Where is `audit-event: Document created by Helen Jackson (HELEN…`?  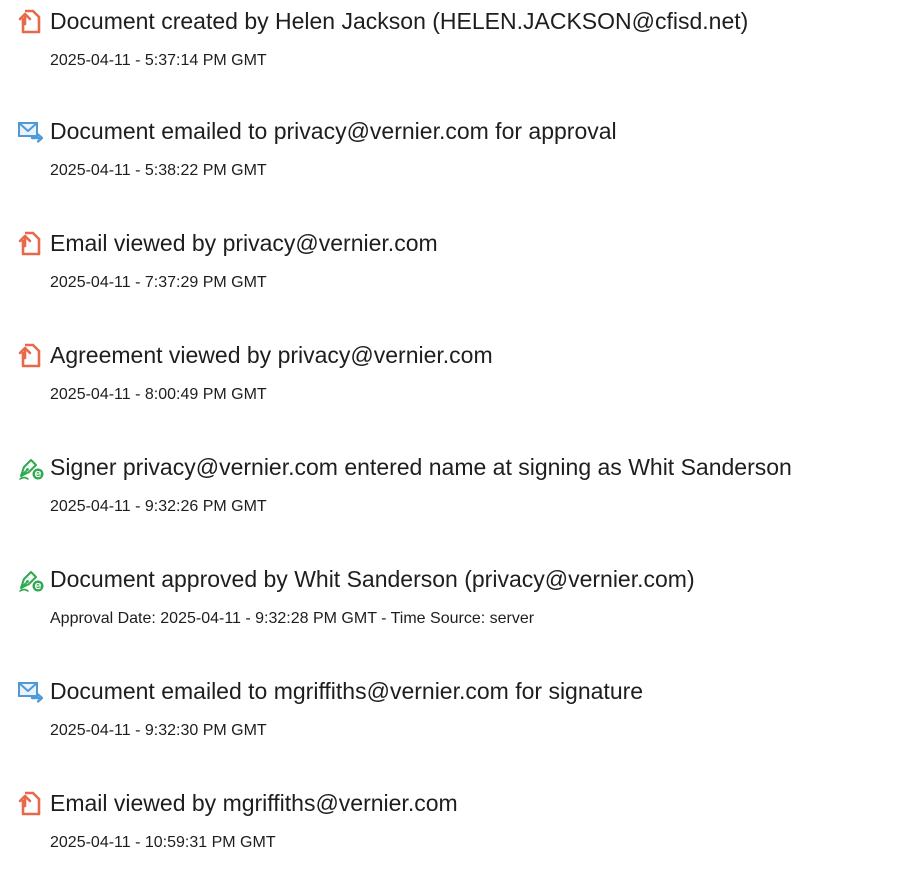 audit-event: Document created by Helen Jackson (HELEN… is located at coordinates (456, 45).